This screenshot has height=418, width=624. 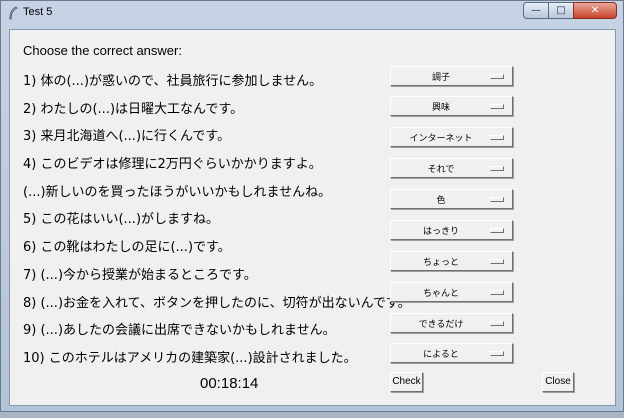 I want to click on feather-icon, so click(x=13, y=13).